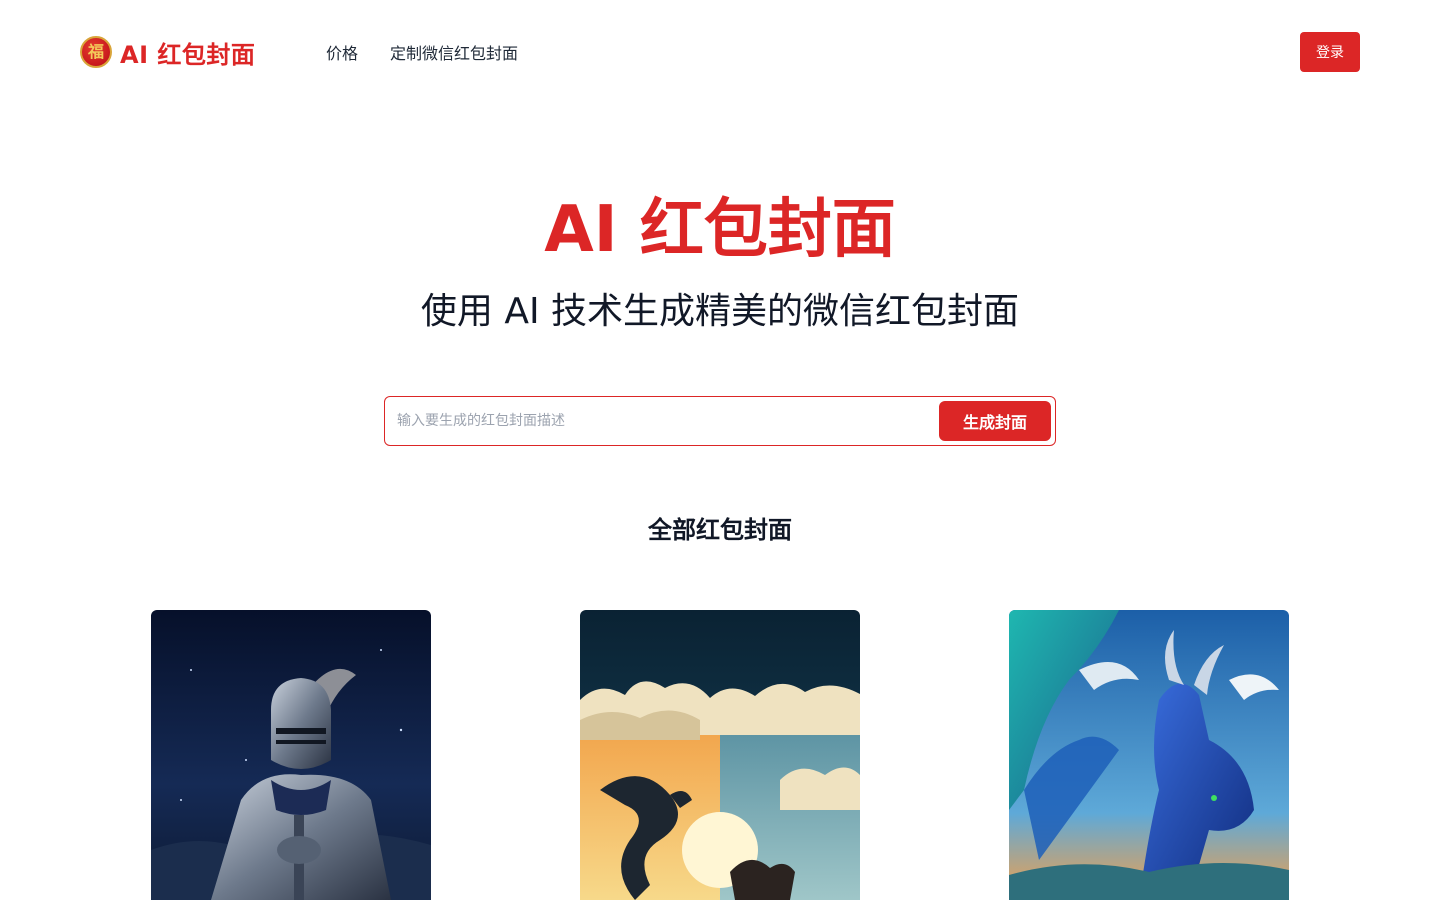  I want to click on generate-cover-button: 生成封面, so click(995, 421).